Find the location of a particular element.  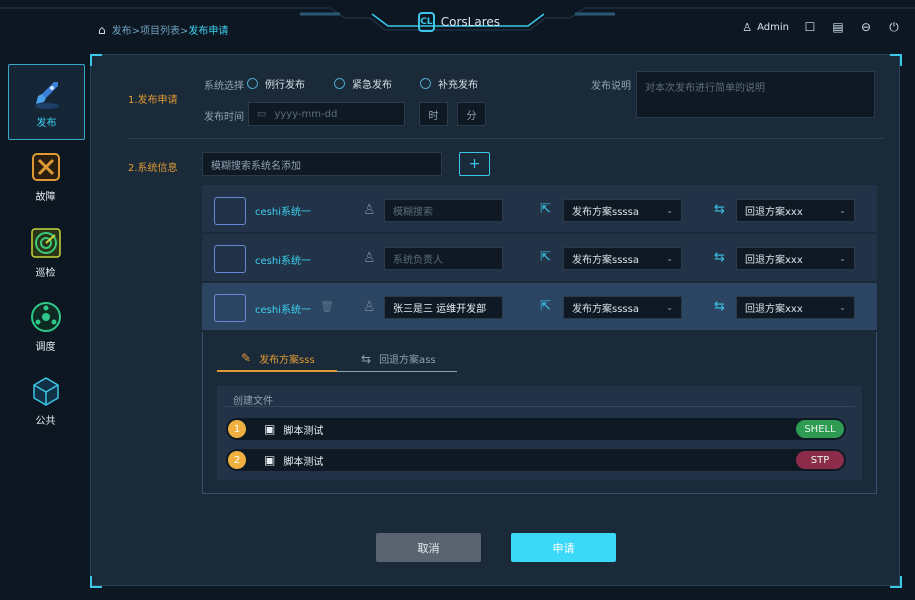

schedule-icon is located at coordinates (45, 316).